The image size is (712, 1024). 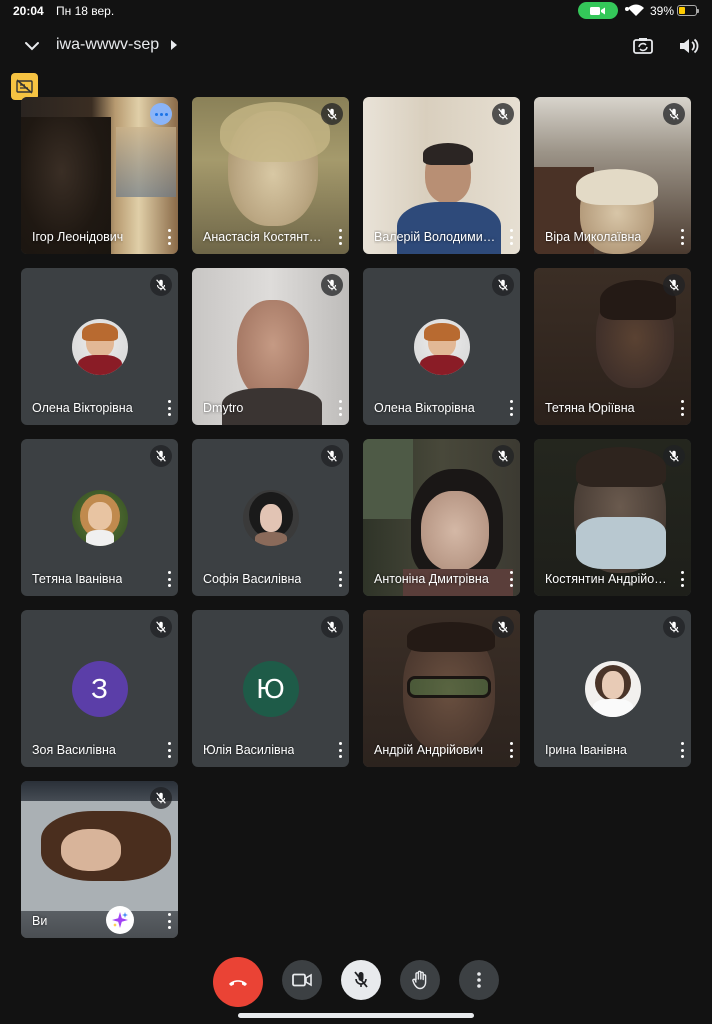 I want to click on participant-tile: Андрій Андрійович, so click(x=441, y=688).